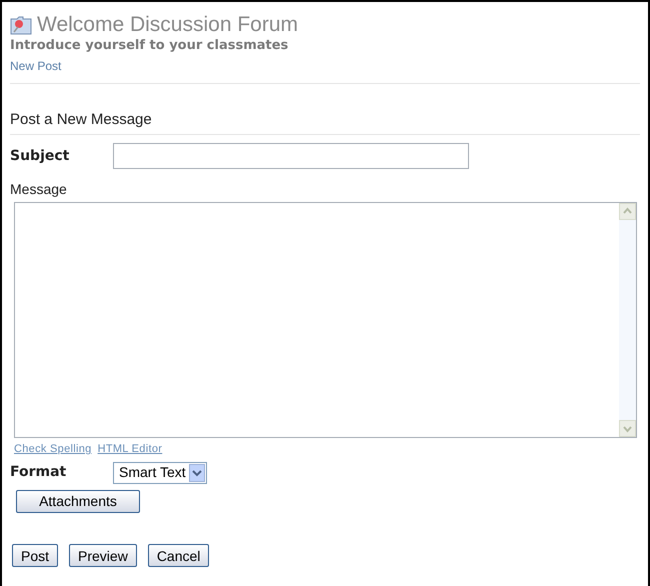 The width and height of the screenshot is (650, 586). I want to click on format-select: Smart Text, so click(160, 473).